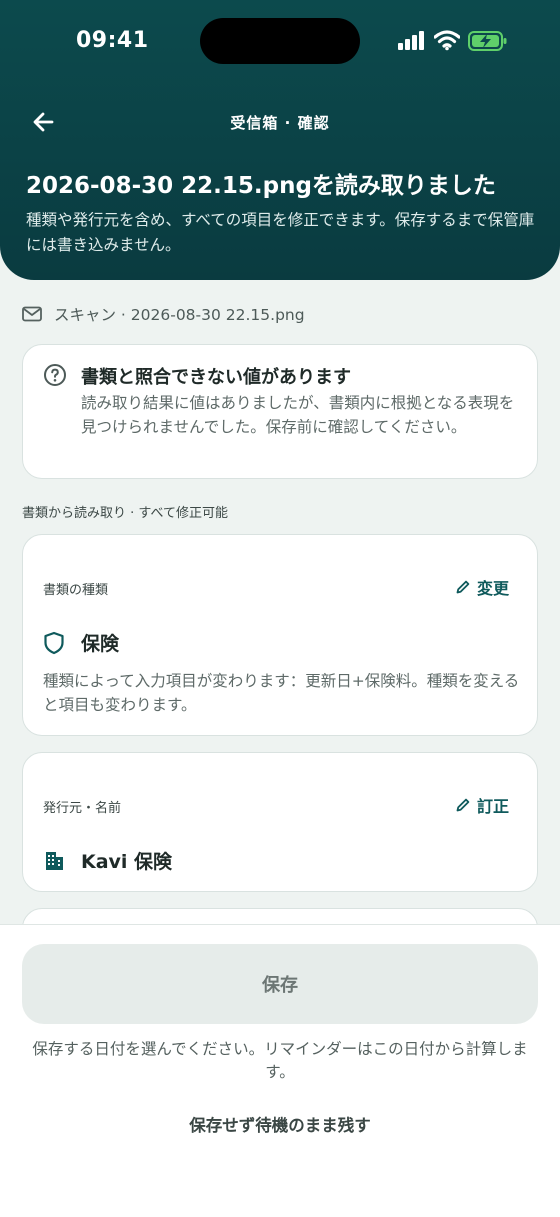 This screenshot has width=560, height=1217. I want to click on battery-charging-icon, so click(487, 41).